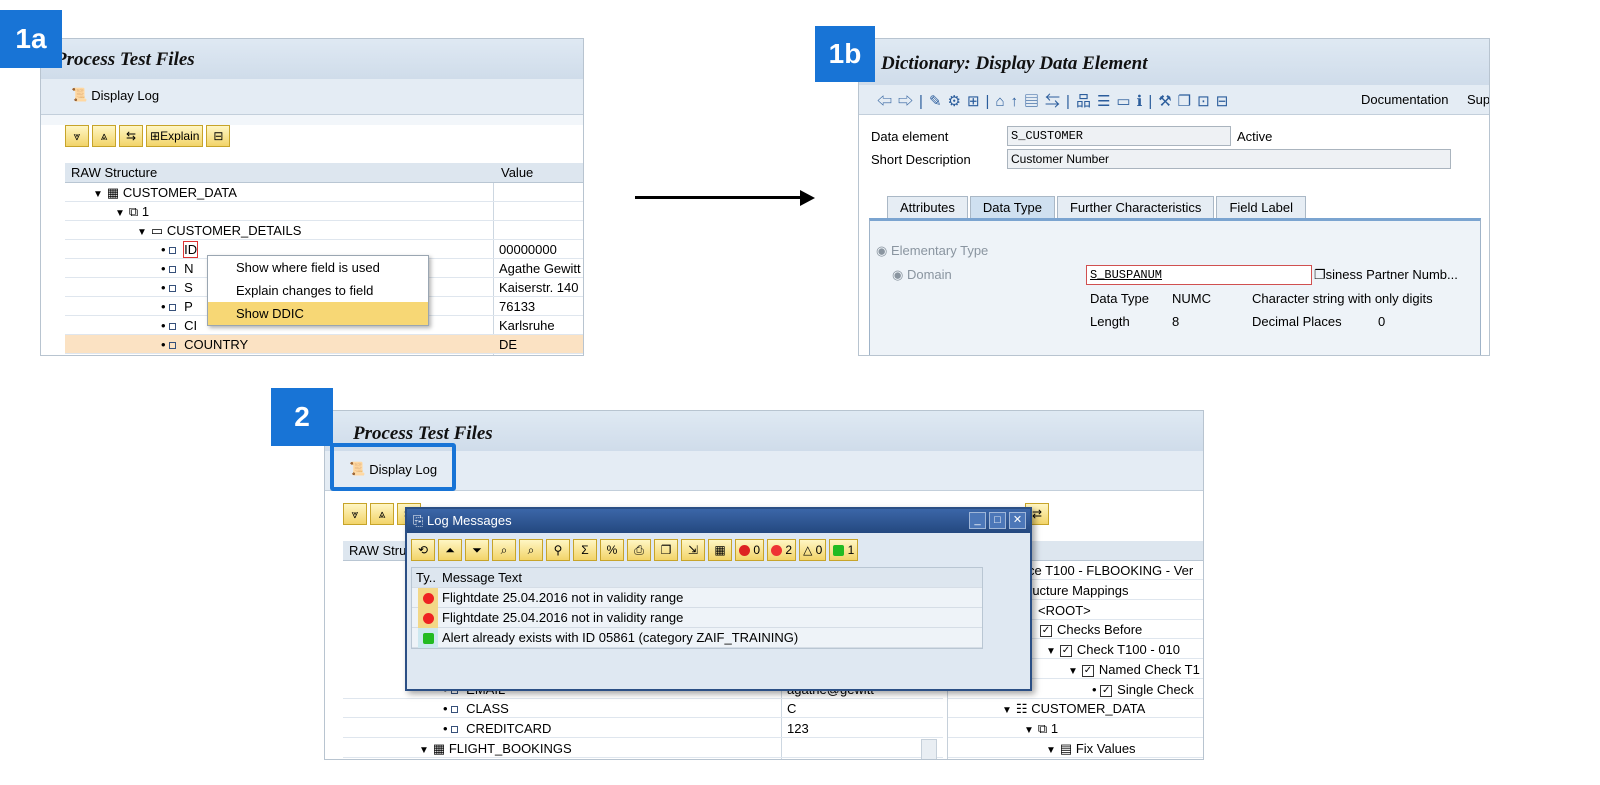  I want to click on tree-icon: 品, so click(1086, 101).